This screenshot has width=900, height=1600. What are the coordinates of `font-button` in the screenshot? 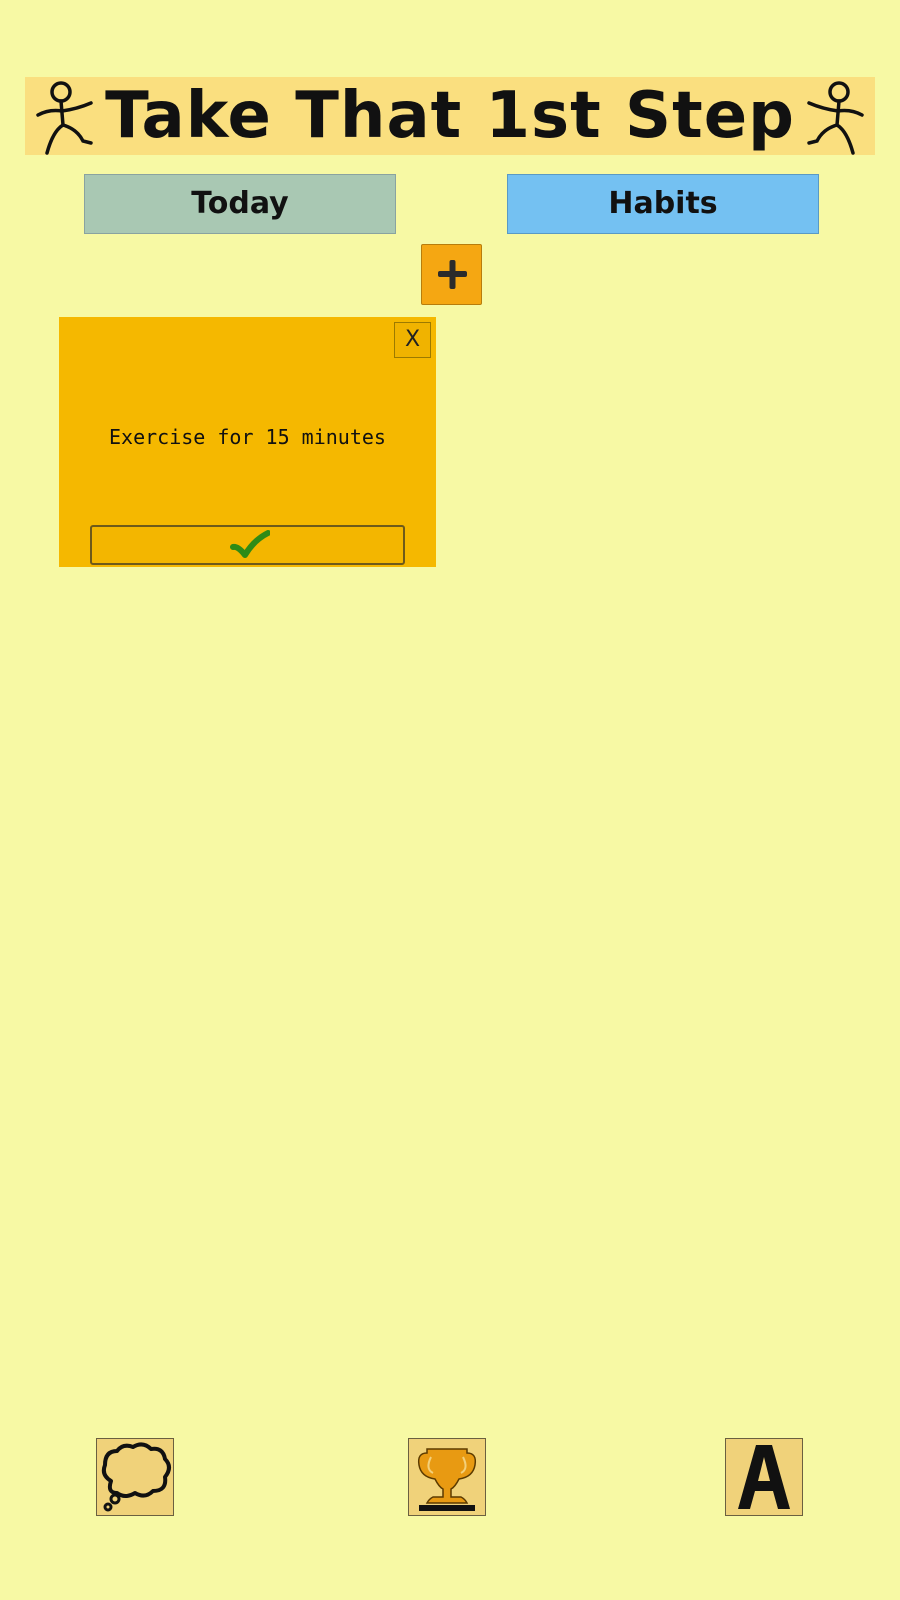 It's located at (764, 1477).